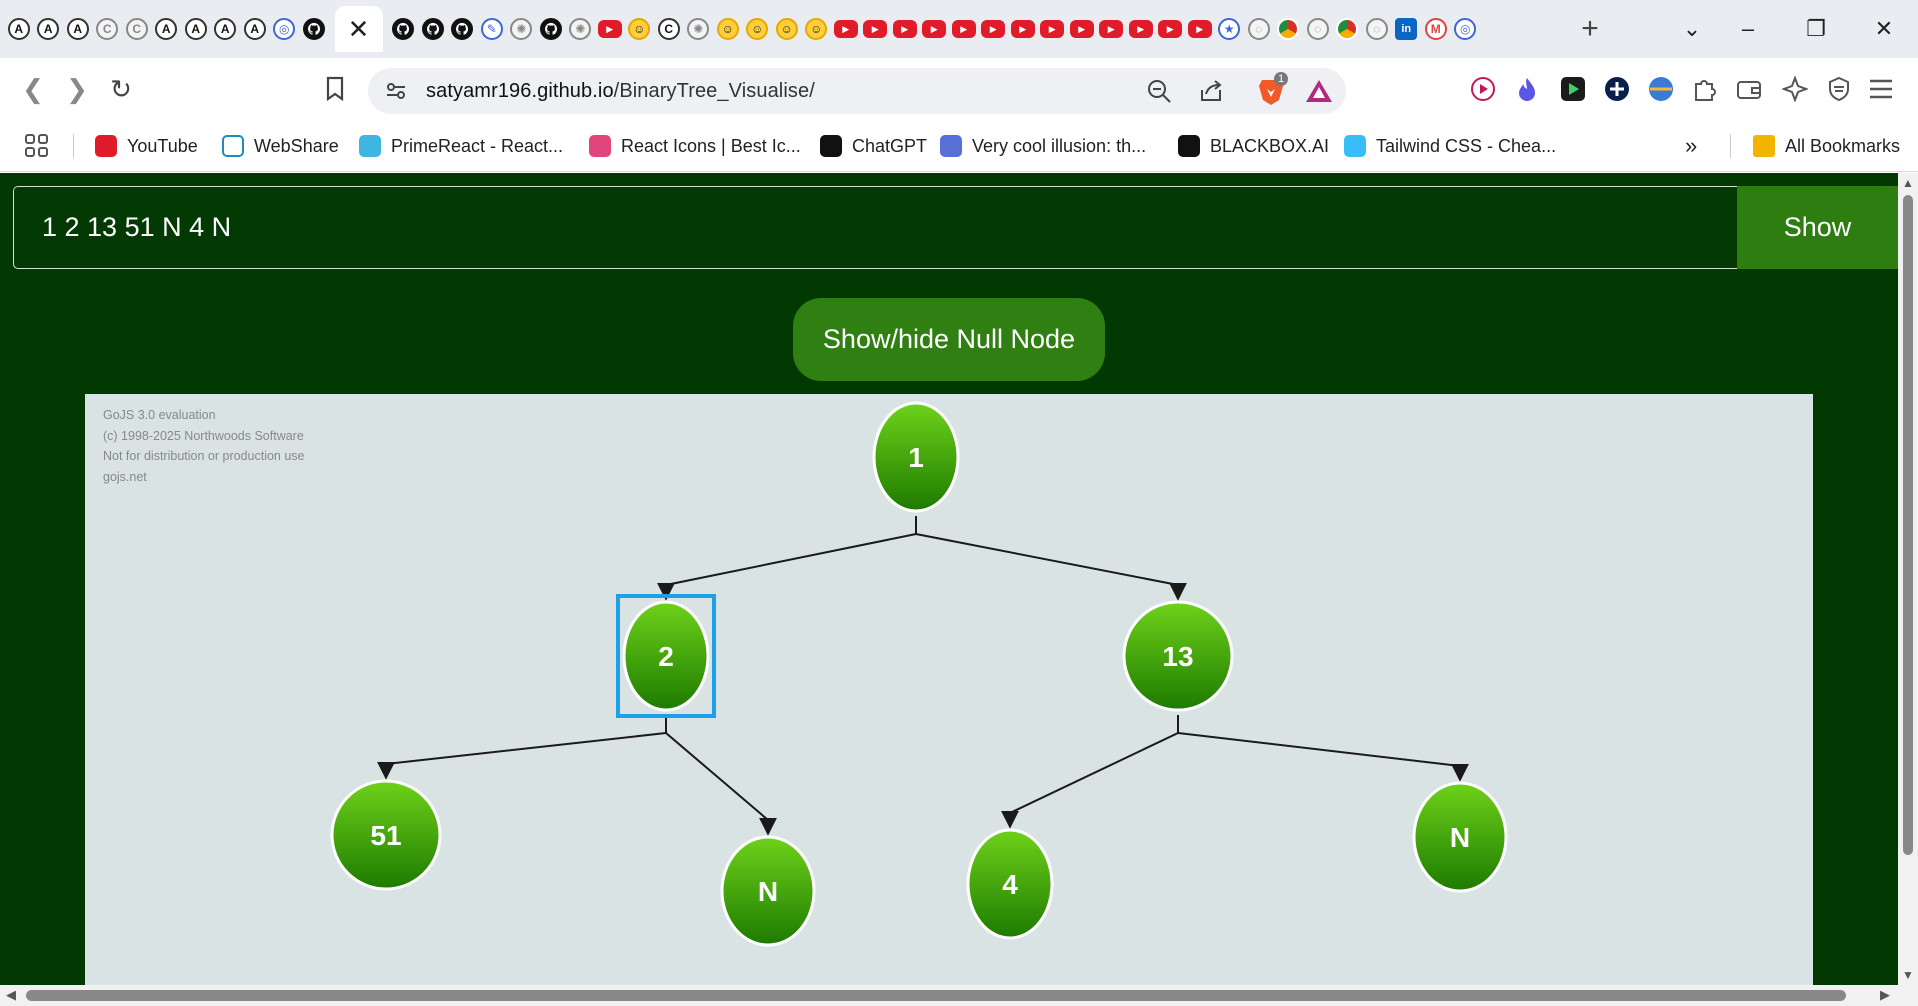  Describe the element at coordinates (949, 339) in the screenshot. I see `toggle-null-node-button: Show/hide Null Node` at that location.